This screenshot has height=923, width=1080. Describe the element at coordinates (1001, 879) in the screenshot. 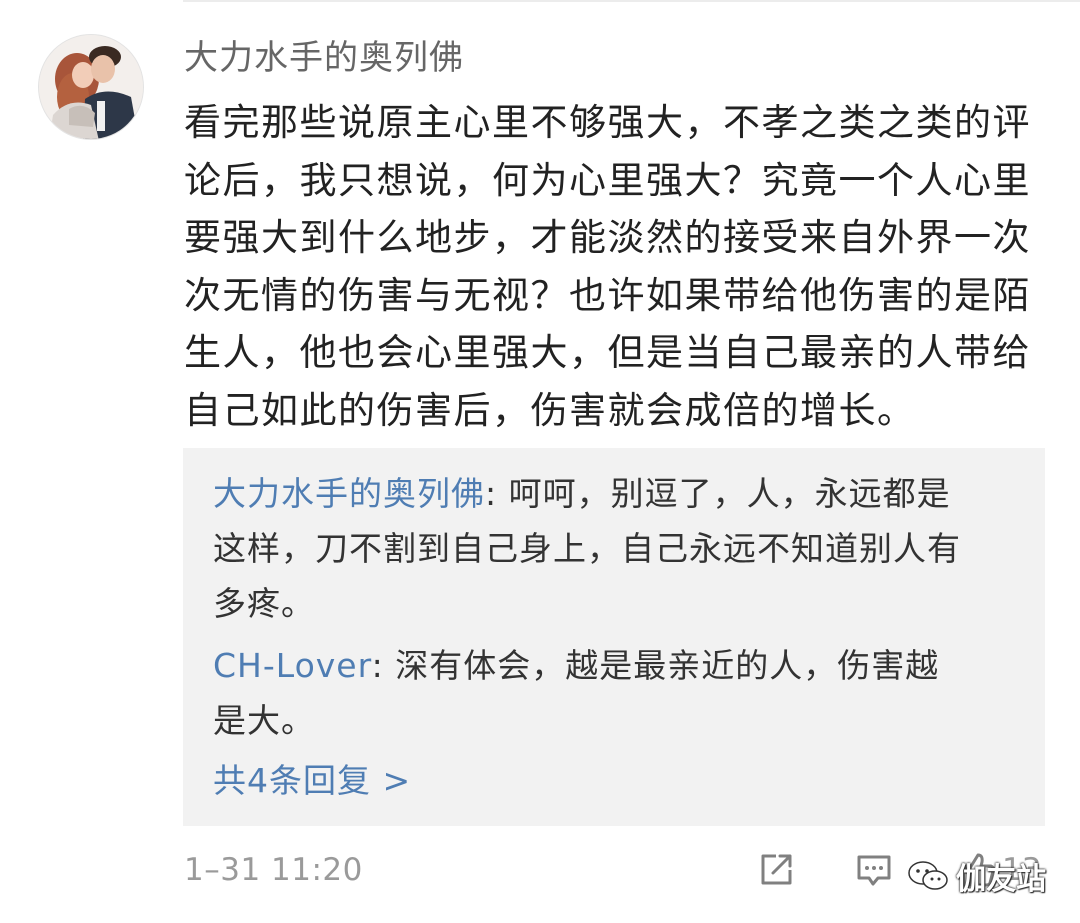

I see `watermark-text: 伽友站` at that location.